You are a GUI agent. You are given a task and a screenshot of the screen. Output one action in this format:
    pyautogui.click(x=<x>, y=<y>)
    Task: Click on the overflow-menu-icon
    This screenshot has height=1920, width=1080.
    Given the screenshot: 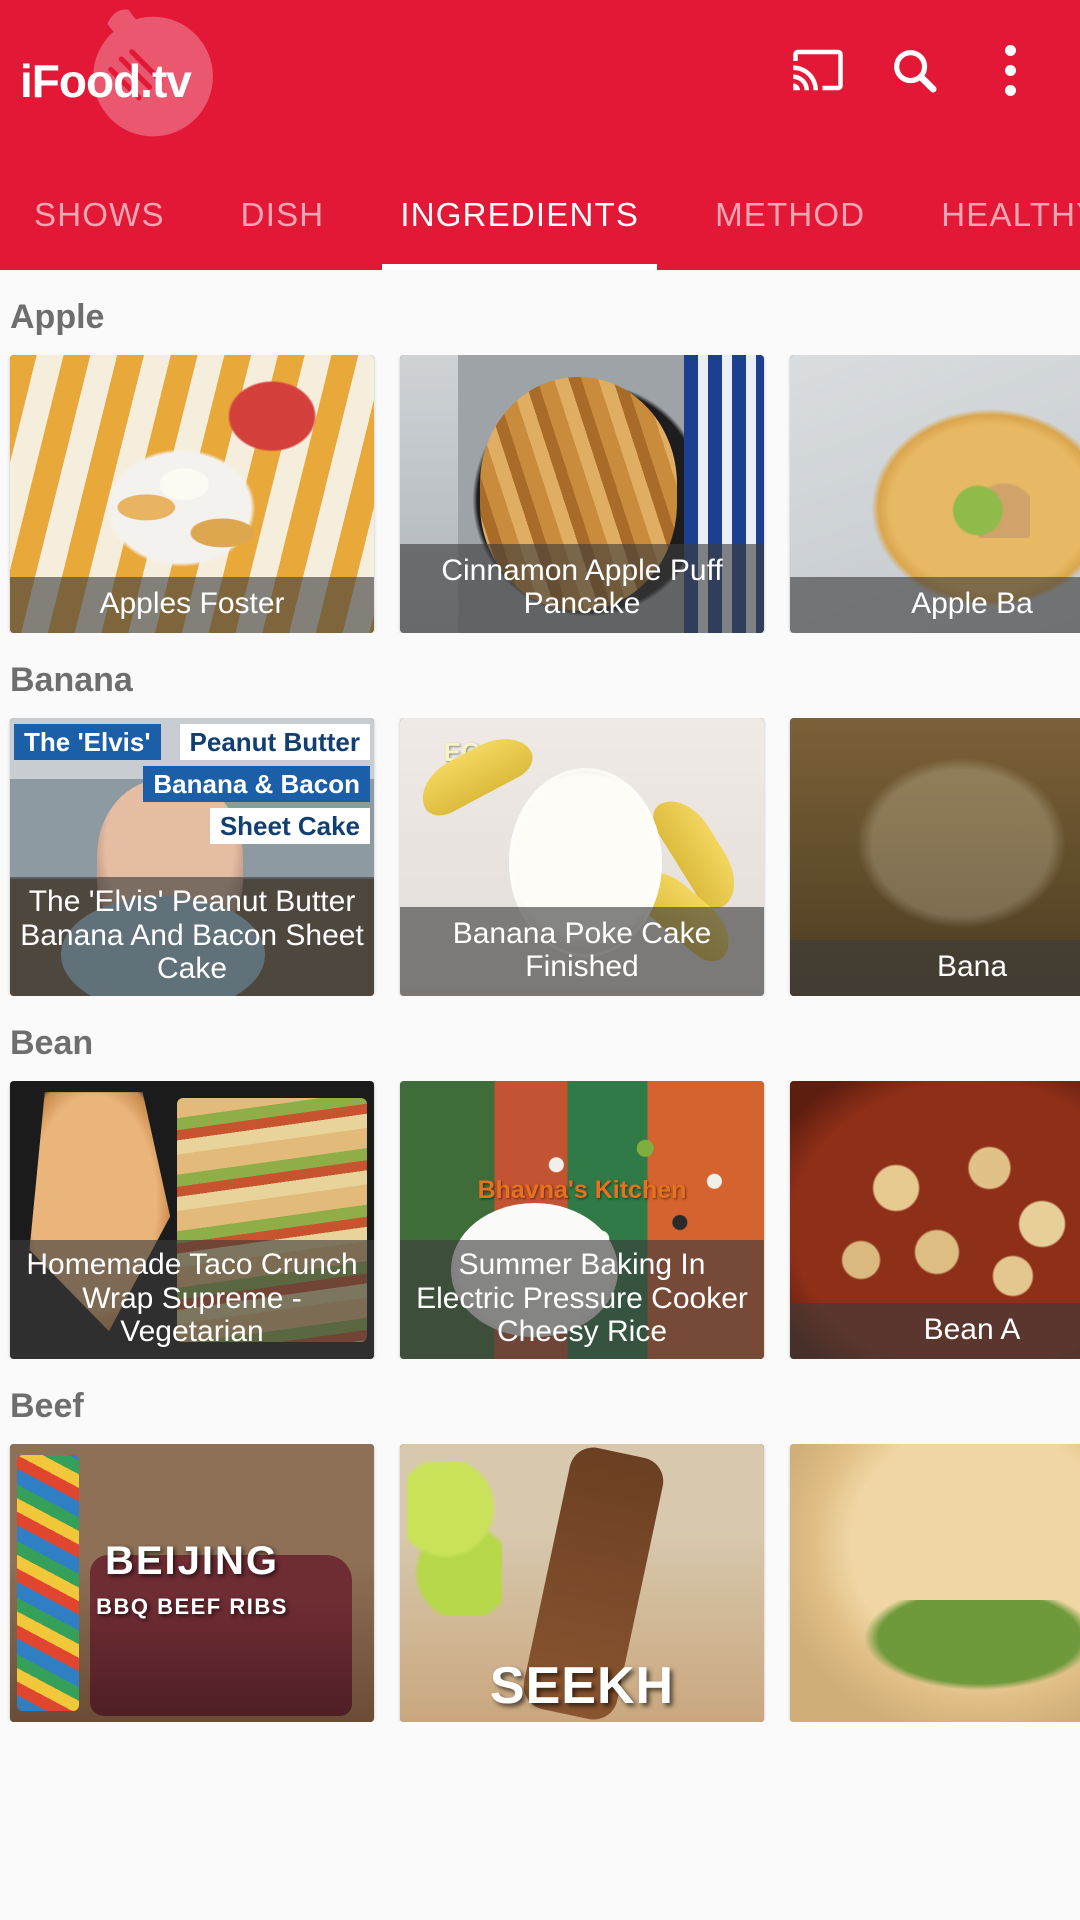 What is the action you would take?
    pyautogui.click(x=1010, y=70)
    